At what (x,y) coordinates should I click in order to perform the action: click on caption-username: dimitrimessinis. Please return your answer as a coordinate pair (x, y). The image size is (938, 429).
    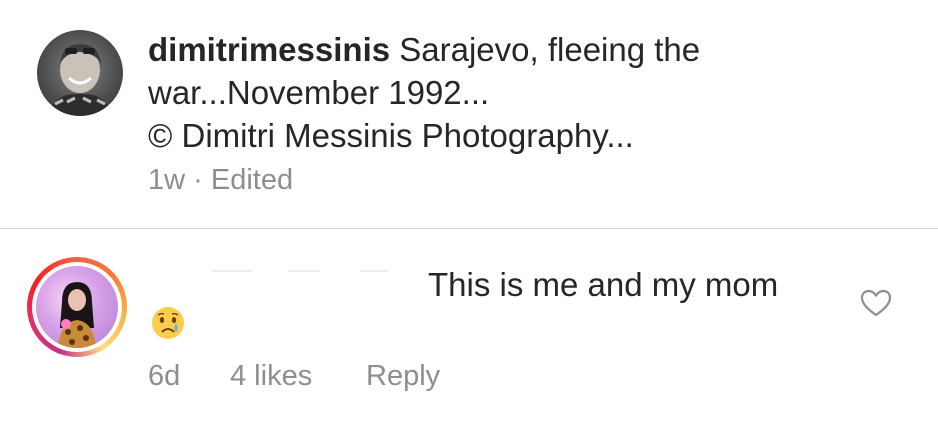
    Looking at the image, I should click on (269, 49).